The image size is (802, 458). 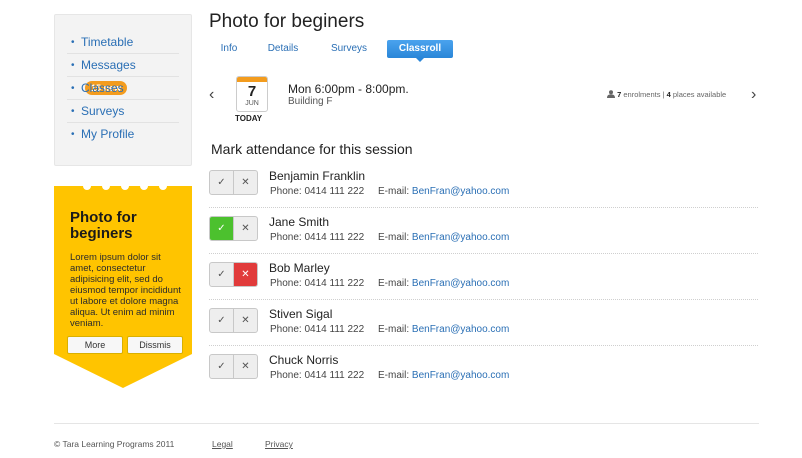 What do you see at coordinates (301, 314) in the screenshot?
I see `student-name: Stiven Sigal` at bounding box center [301, 314].